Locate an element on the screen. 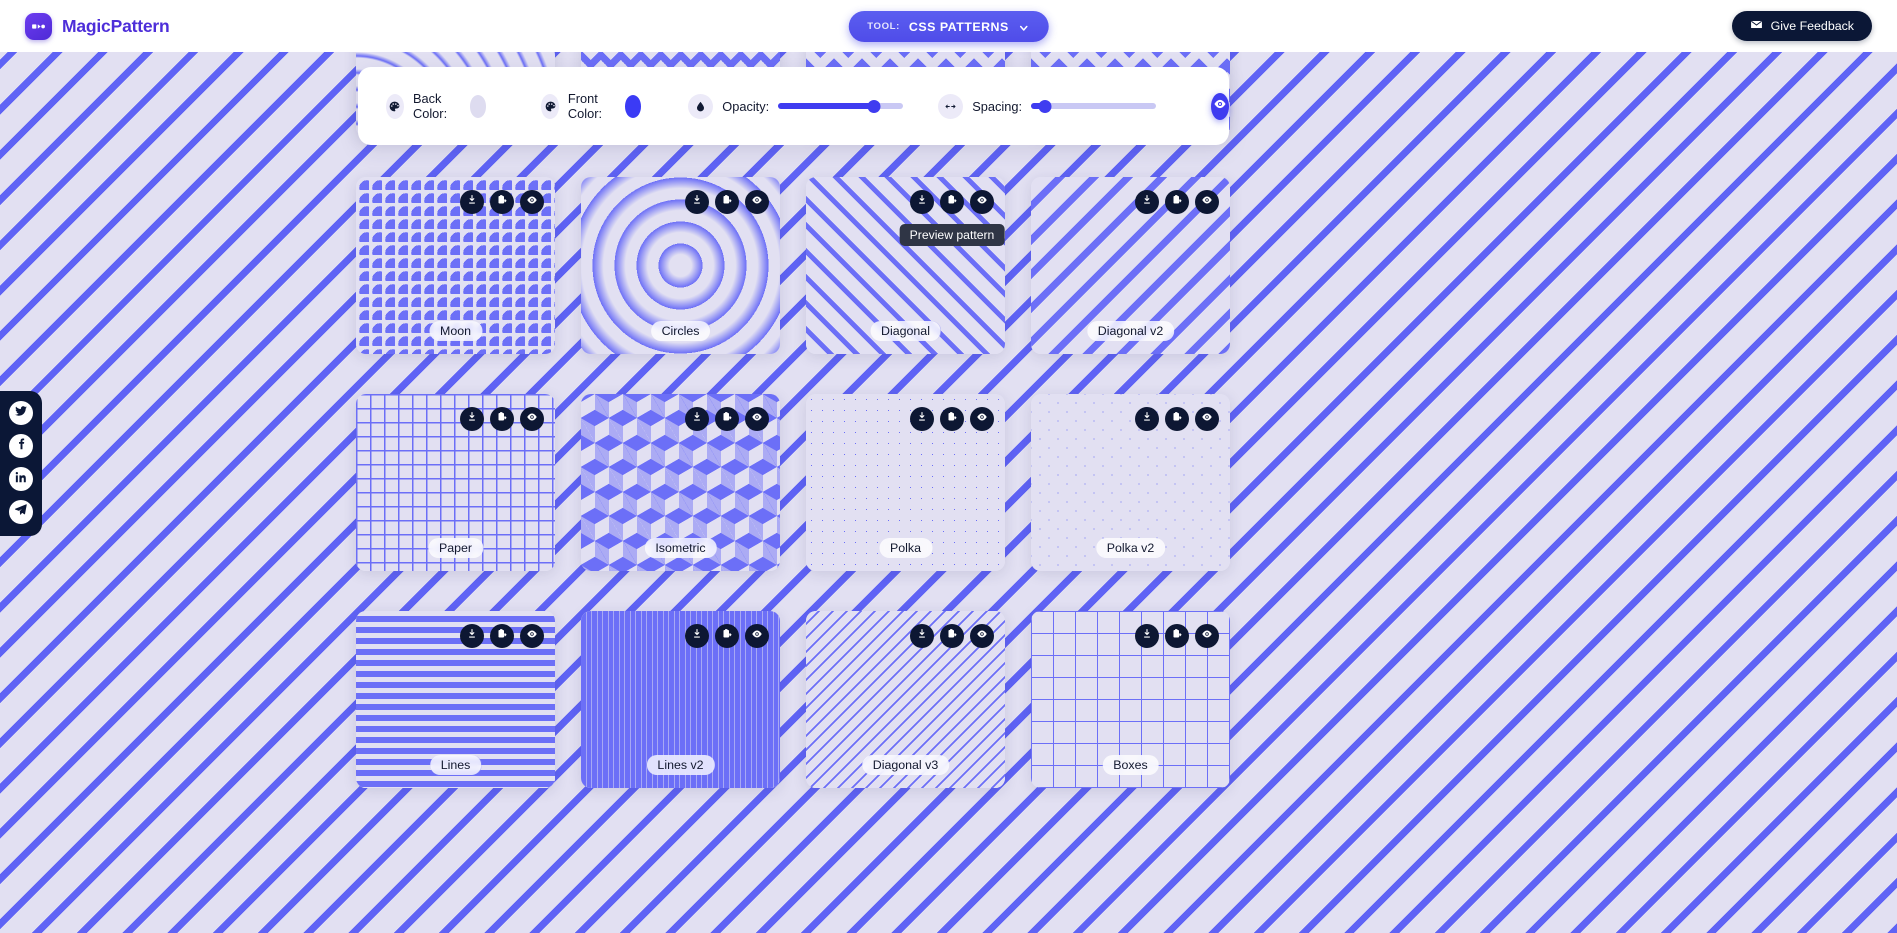 This screenshot has width=1897, height=933. front-color-label: Front Color: is located at coordinates (585, 106).